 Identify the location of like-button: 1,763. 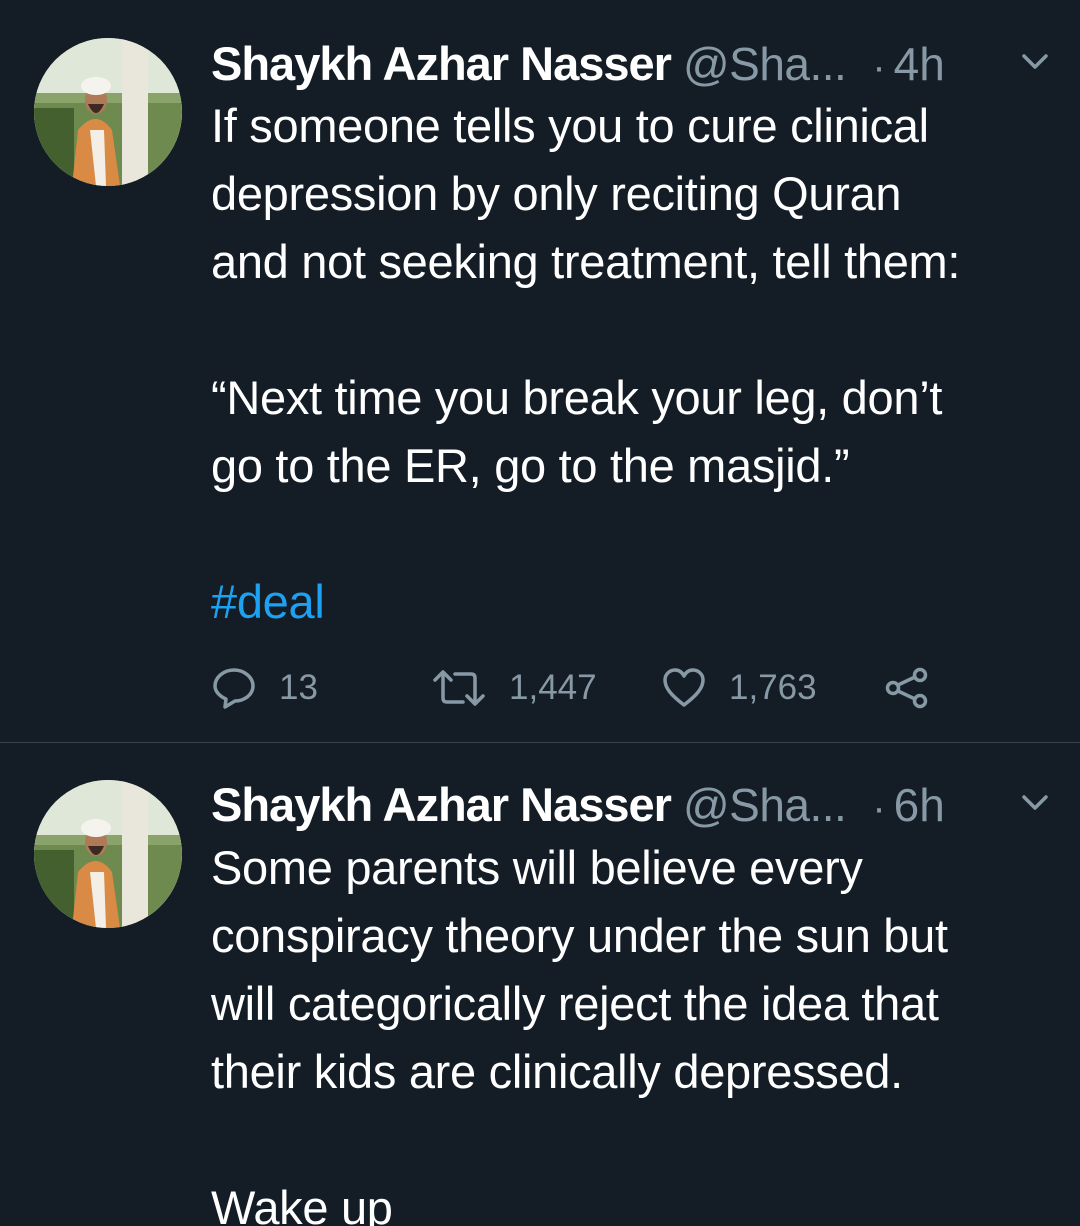
(739, 688).